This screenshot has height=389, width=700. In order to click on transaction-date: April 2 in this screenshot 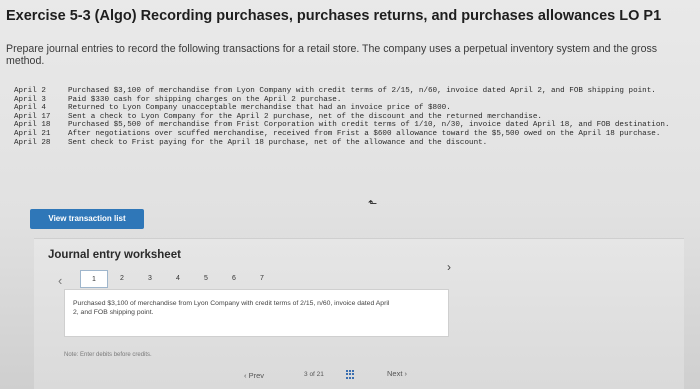, I will do `click(30, 91)`.